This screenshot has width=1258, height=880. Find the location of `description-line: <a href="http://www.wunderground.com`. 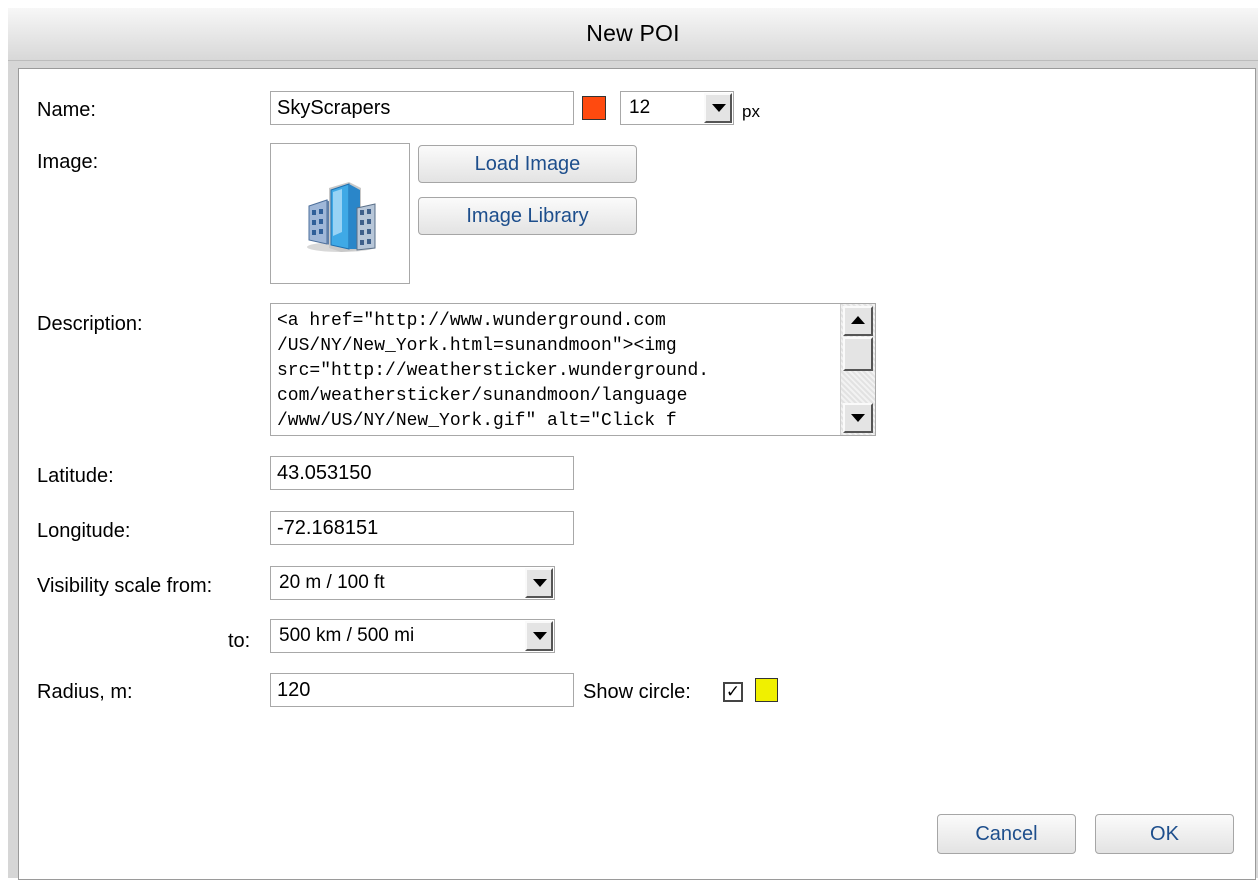

description-line: <a href="http://www.wunderground.com is located at coordinates (471, 321).